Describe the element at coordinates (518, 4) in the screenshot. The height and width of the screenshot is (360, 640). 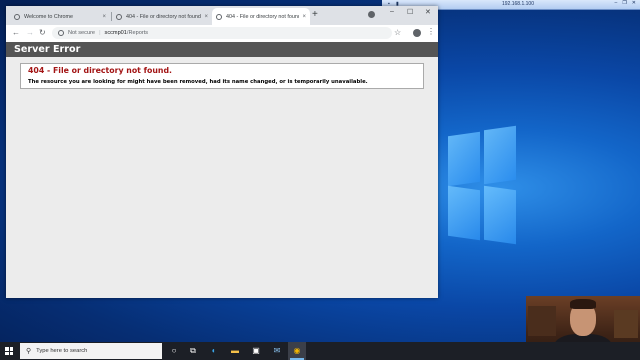
I see `rdp-host-address: 192.168.1.100` at that location.